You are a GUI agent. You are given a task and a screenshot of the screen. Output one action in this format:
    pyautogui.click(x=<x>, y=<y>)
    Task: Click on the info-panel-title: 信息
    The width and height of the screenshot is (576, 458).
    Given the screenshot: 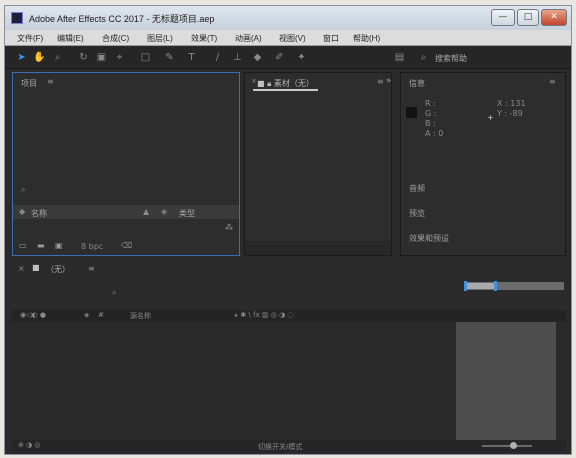 What is the action you would take?
    pyautogui.click(x=417, y=83)
    